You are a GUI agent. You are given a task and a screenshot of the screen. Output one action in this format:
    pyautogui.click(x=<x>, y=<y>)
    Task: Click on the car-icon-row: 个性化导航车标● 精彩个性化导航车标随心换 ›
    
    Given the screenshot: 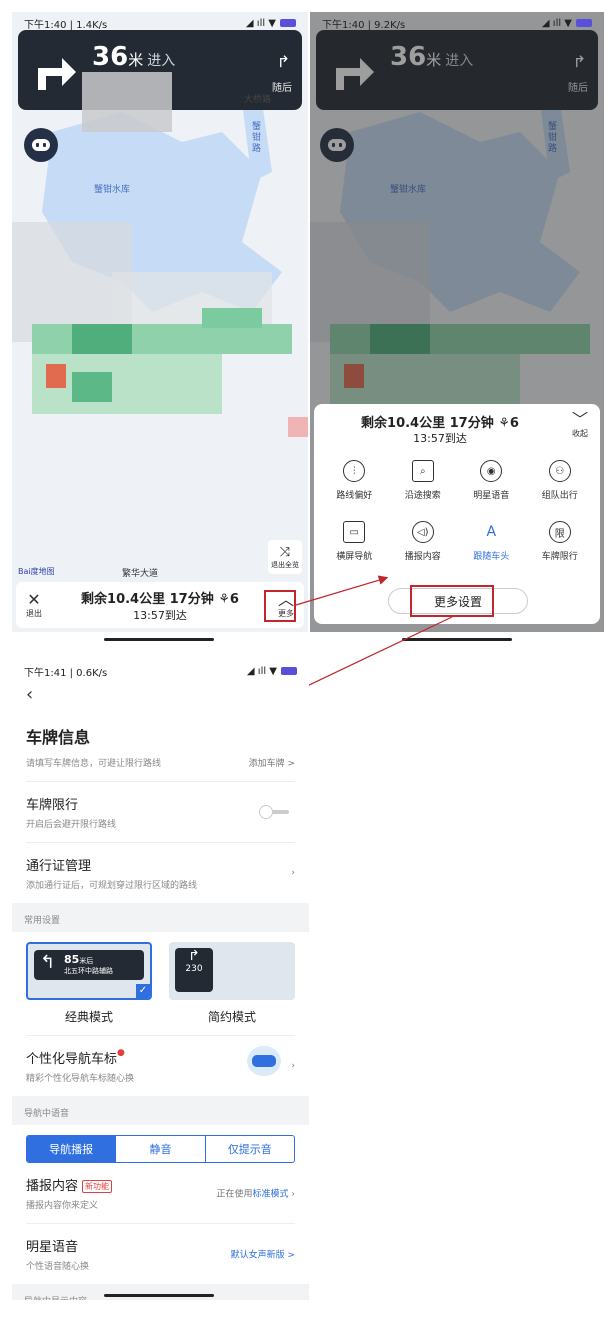 What is the action you would take?
    pyautogui.click(x=160, y=1065)
    